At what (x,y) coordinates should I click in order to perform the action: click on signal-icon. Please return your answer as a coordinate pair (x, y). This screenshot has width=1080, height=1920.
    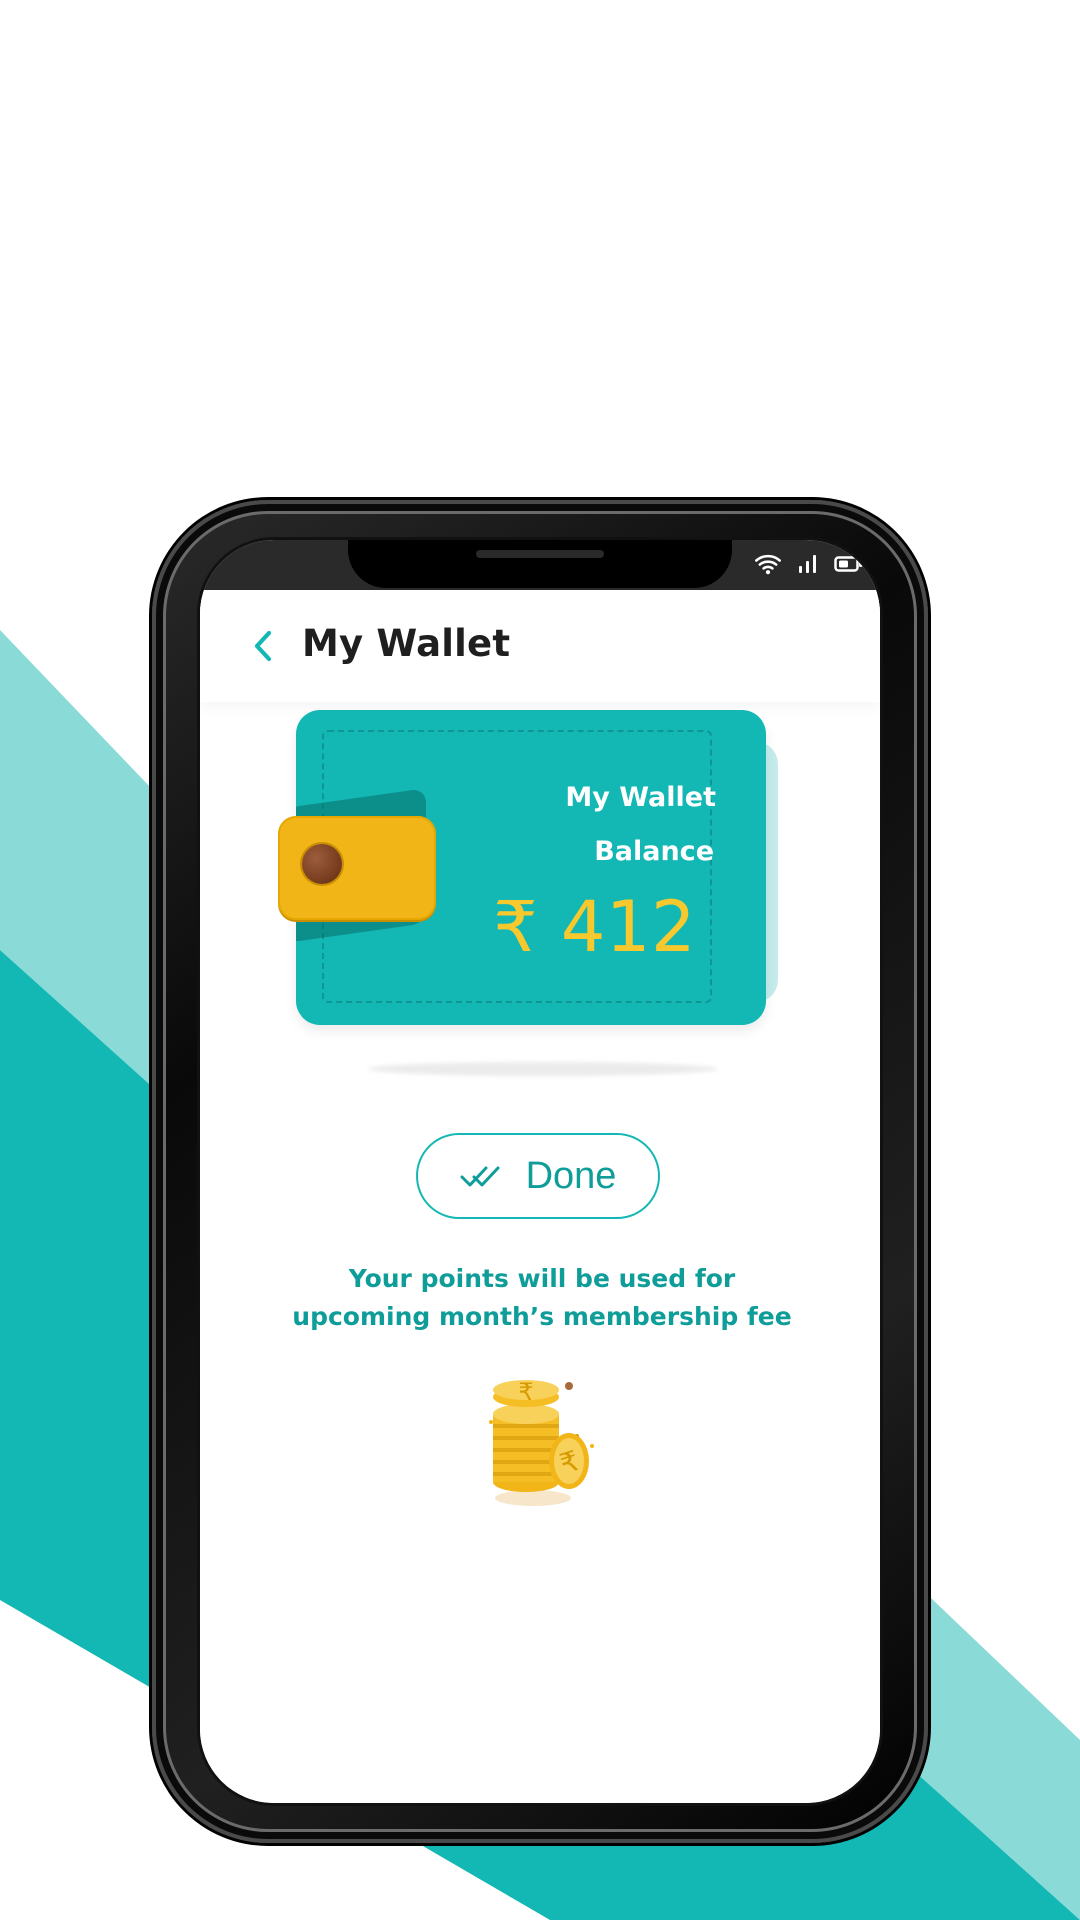
    Looking at the image, I should click on (807, 564).